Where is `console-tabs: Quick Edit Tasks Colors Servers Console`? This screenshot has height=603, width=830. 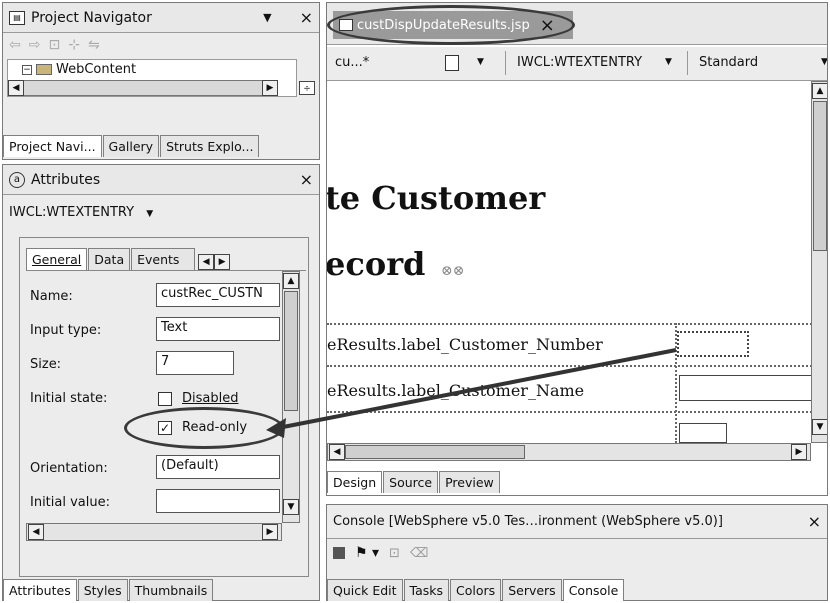 console-tabs: Quick Edit Tasks Colors Servers Console is located at coordinates (476, 588).